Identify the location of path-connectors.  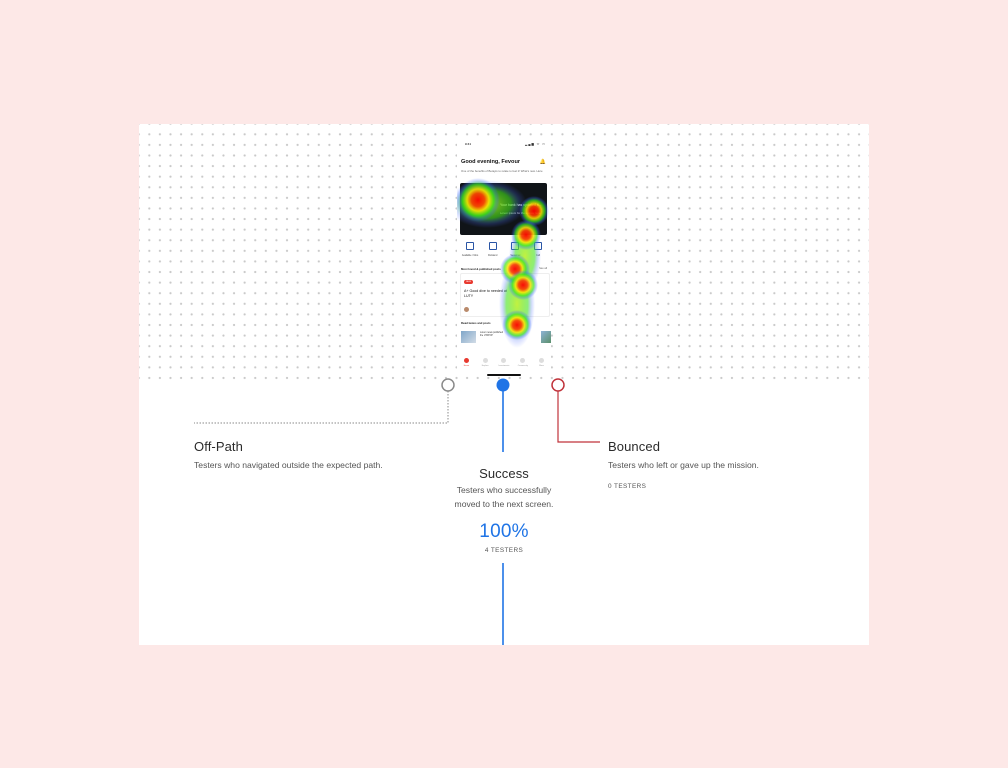
(397, 511).